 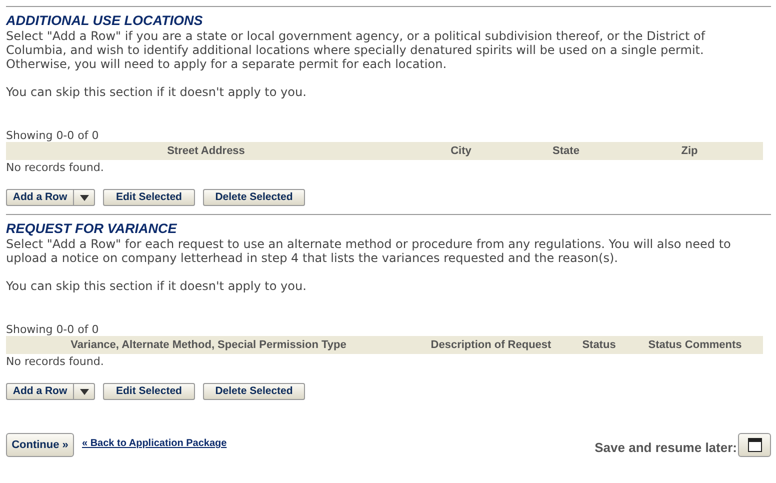 I want to click on section-title: ADDITIONAL USE LOCATIONS, so click(x=105, y=21).